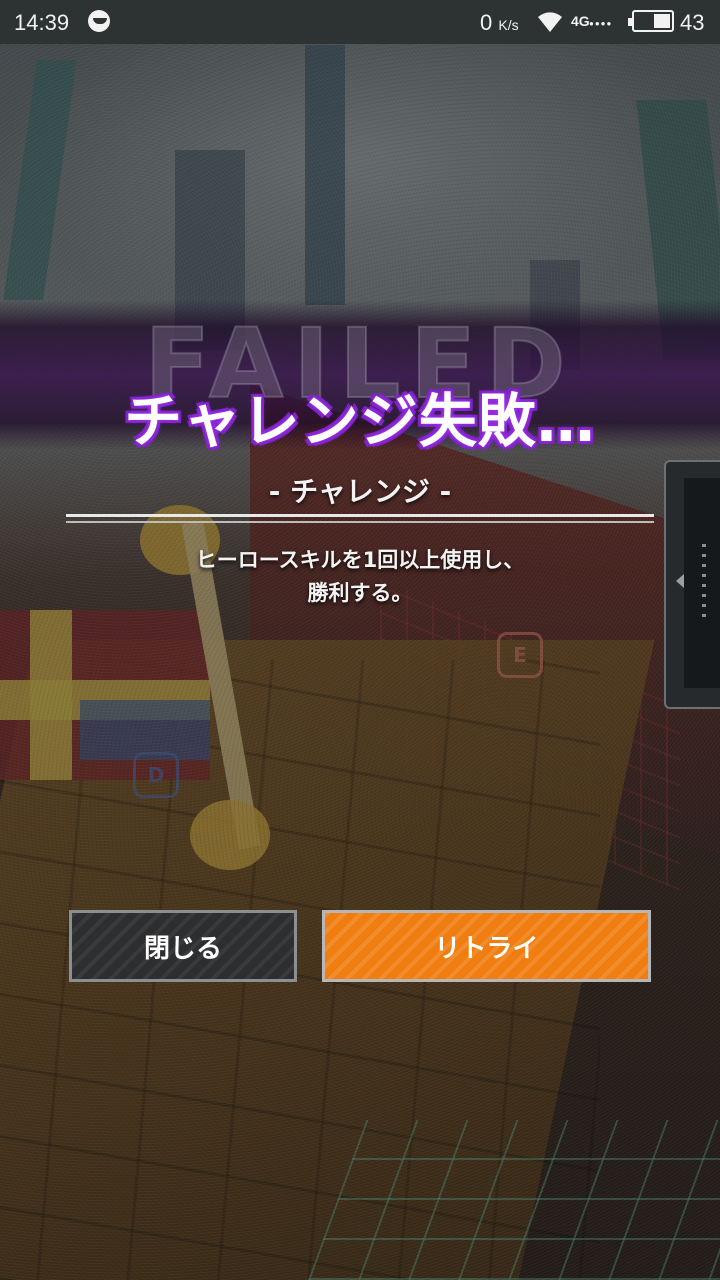 This screenshot has height=1280, width=720. Describe the element at coordinates (508, 25) in the screenshot. I see `network-speed-unit: K/s` at that location.